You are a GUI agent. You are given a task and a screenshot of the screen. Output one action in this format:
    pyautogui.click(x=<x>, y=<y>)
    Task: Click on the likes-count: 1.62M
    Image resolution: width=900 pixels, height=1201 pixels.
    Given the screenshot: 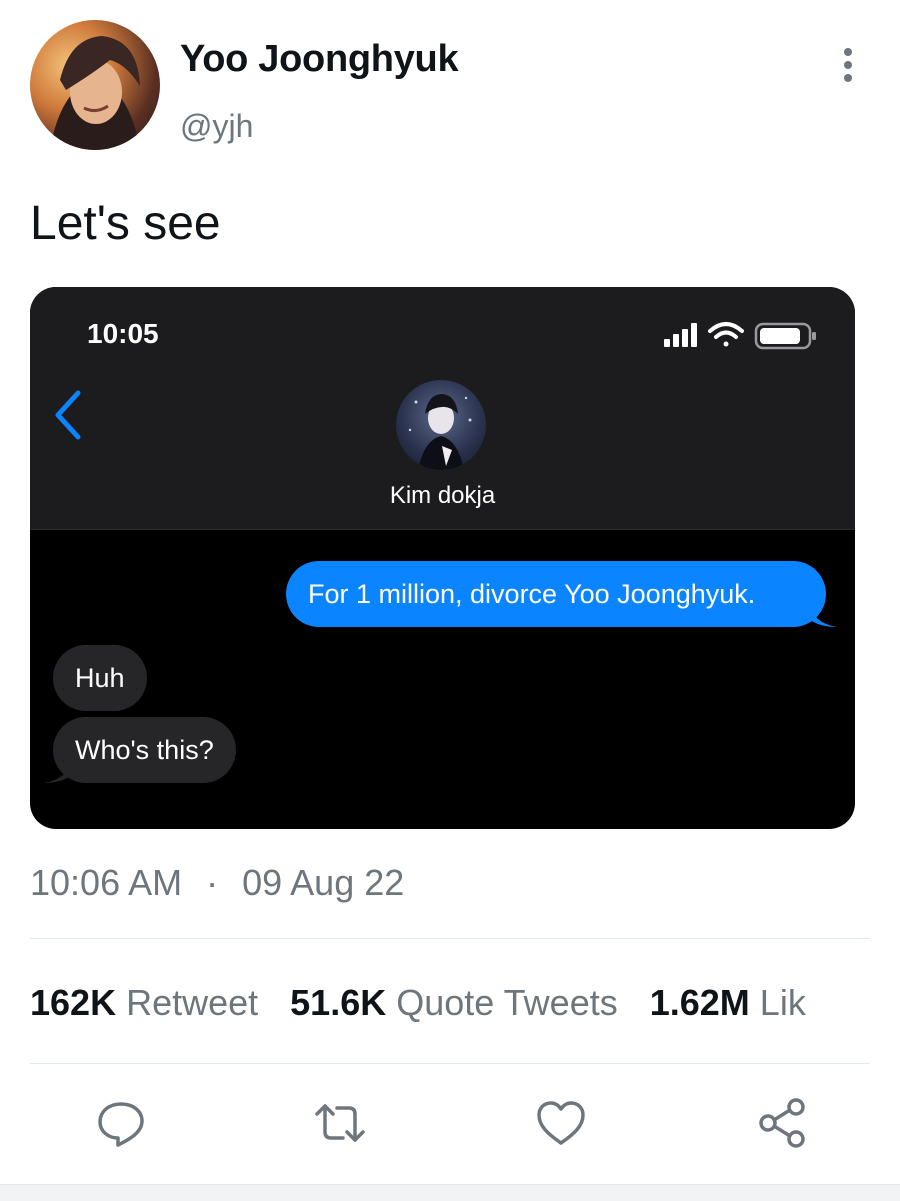 What is the action you would take?
    pyautogui.click(x=699, y=1002)
    